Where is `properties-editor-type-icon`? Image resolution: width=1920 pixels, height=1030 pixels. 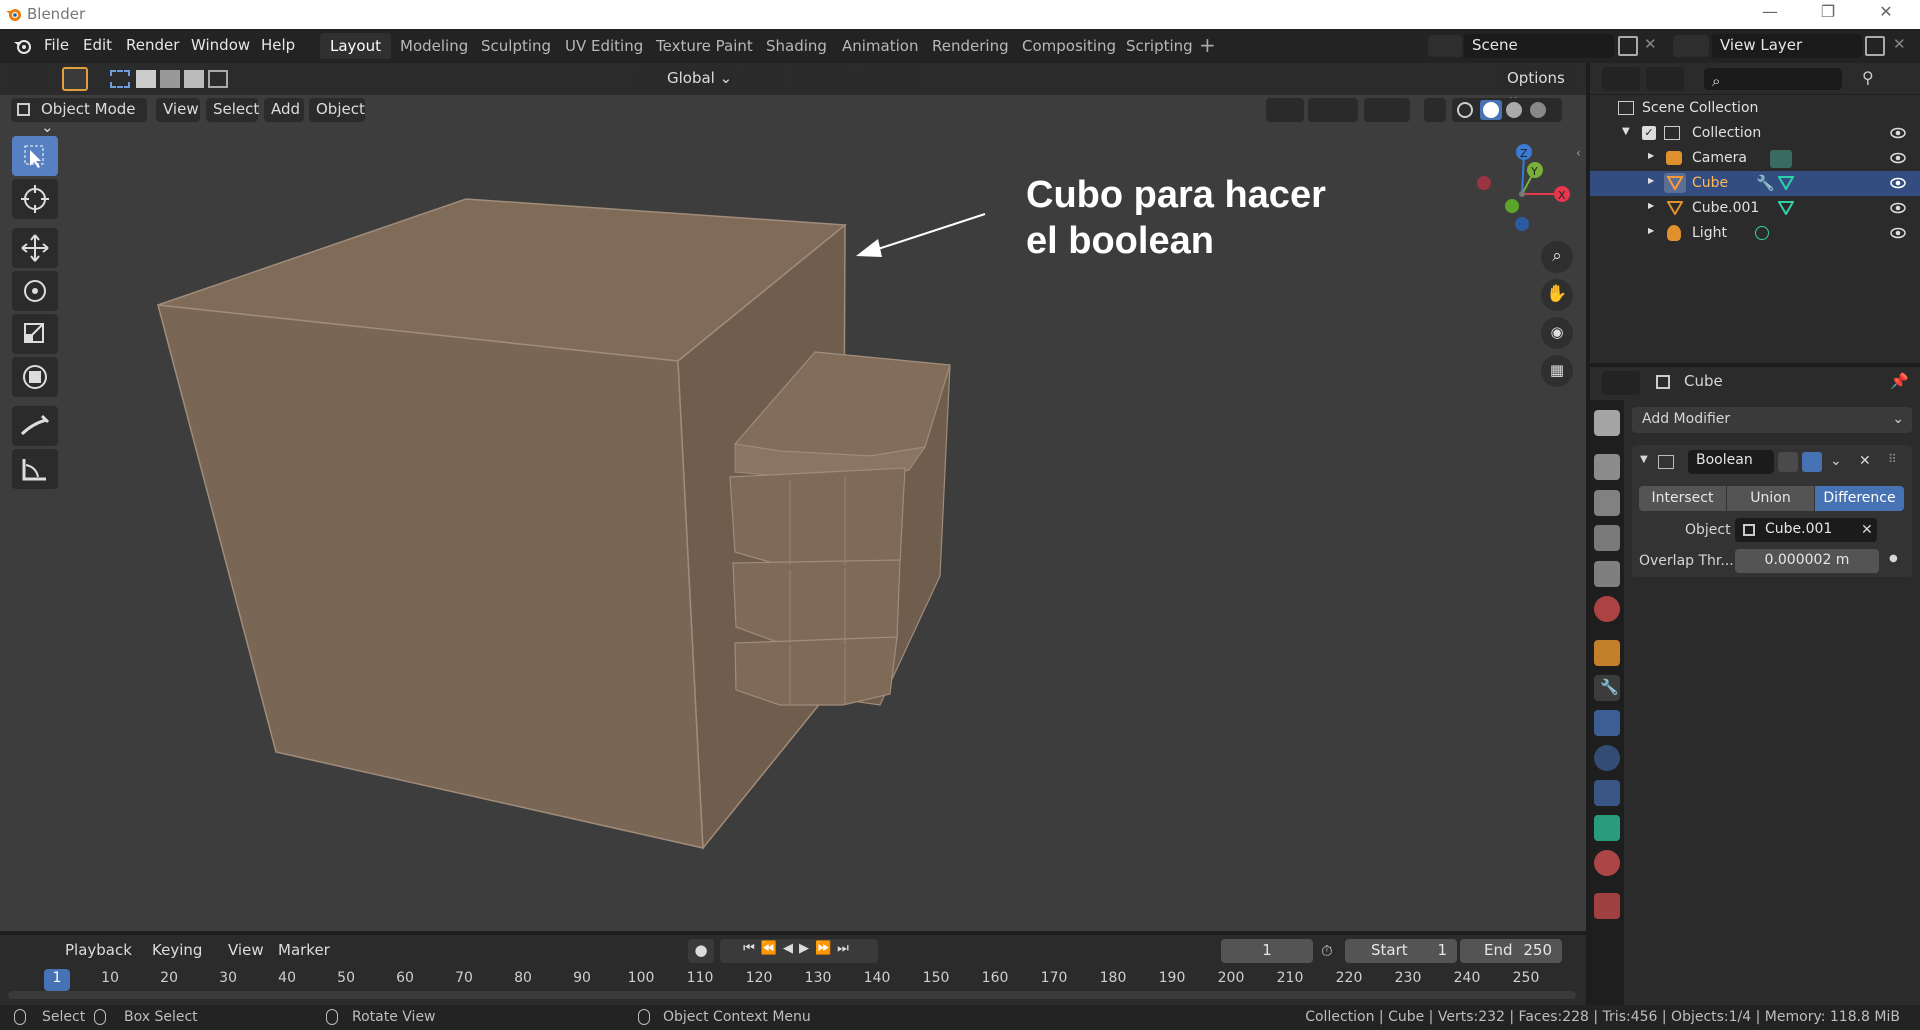
properties-editor-type-icon is located at coordinates (1621, 383).